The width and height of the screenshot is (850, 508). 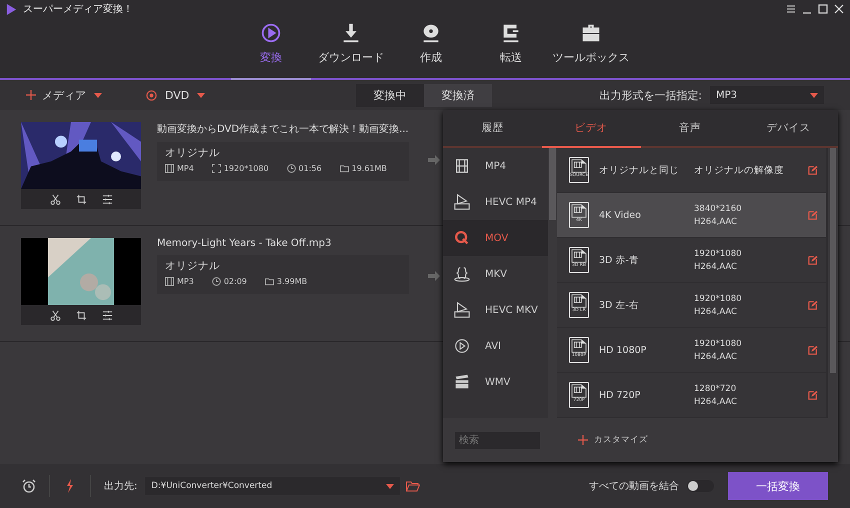 I want to click on maximize-icon, so click(x=823, y=9).